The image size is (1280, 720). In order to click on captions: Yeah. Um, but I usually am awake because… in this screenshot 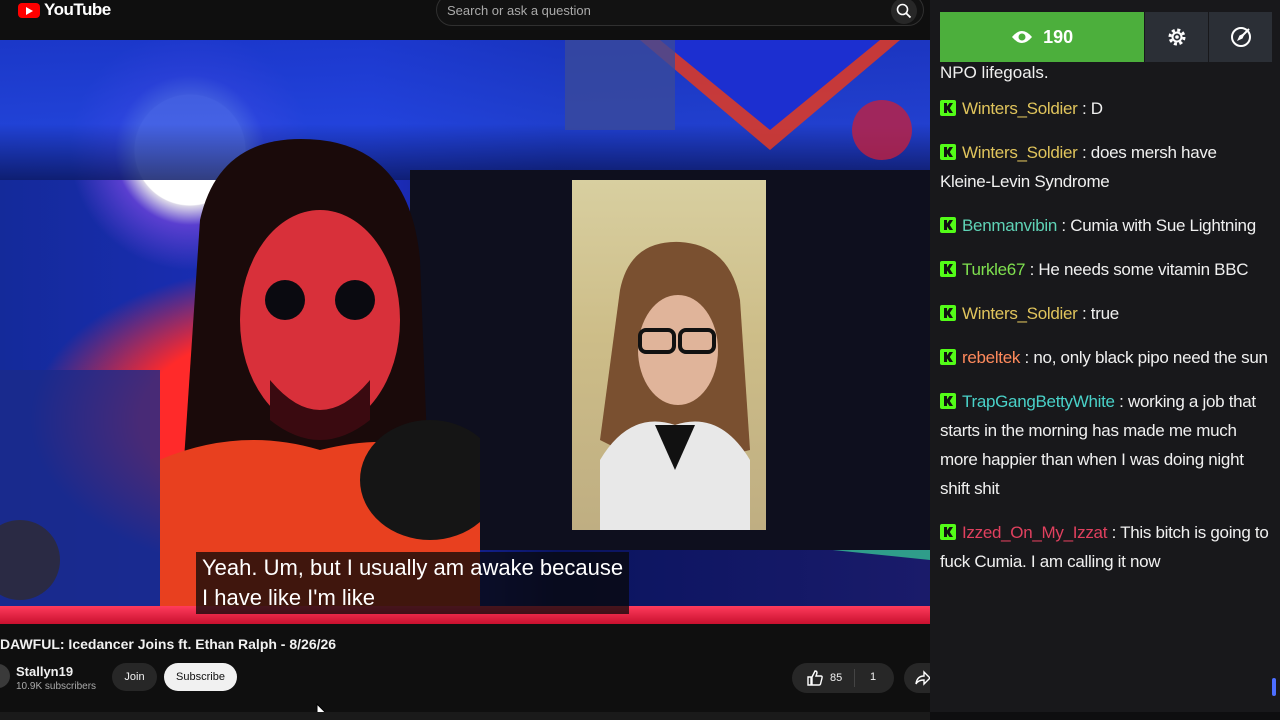, I will do `click(413, 583)`.